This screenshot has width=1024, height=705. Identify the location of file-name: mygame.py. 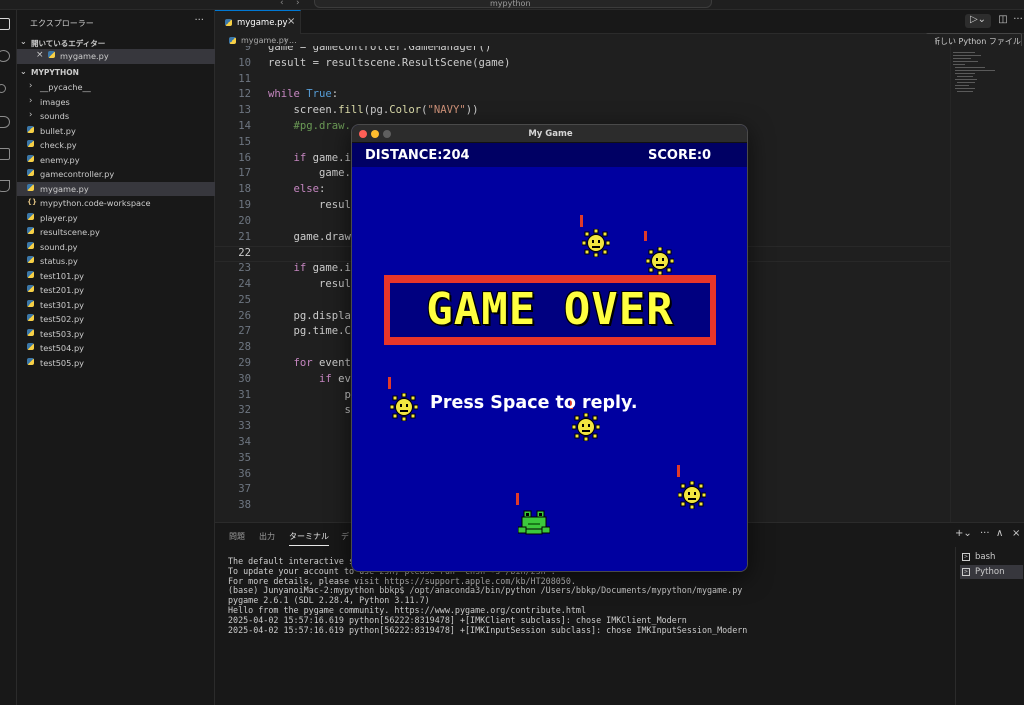
(64, 188).